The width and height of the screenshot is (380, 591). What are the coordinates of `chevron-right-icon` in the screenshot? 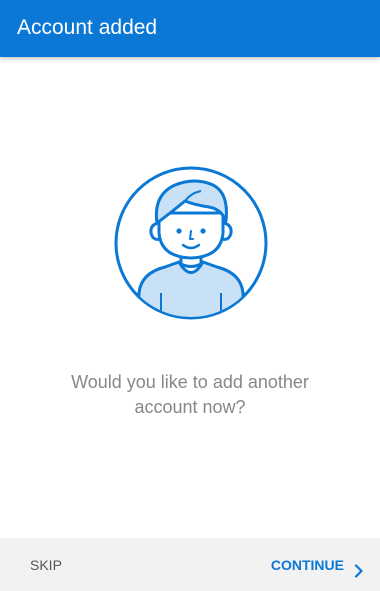 It's located at (359, 568).